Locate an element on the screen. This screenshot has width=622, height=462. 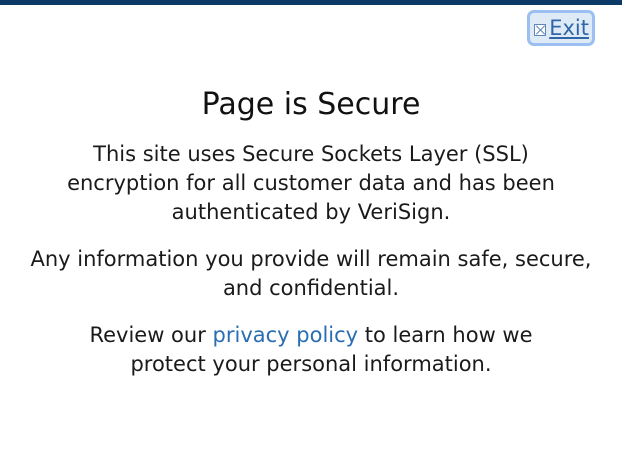
exit-button: Exit is located at coordinates (561, 28).